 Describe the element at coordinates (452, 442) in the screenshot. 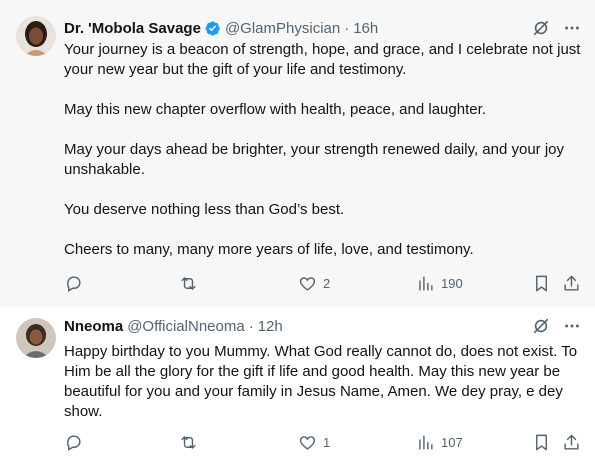

I see `view-count: 107` at that location.